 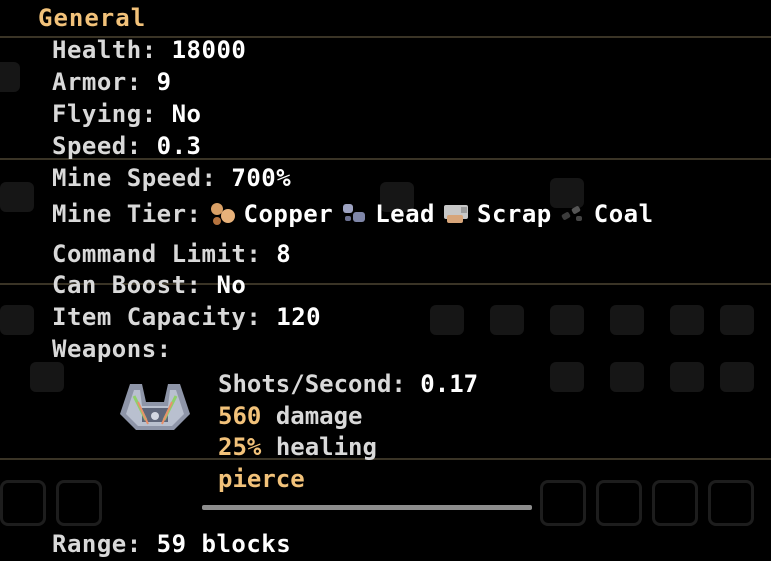 What do you see at coordinates (573, 214) in the screenshot?
I see `coal-ore-icon` at bounding box center [573, 214].